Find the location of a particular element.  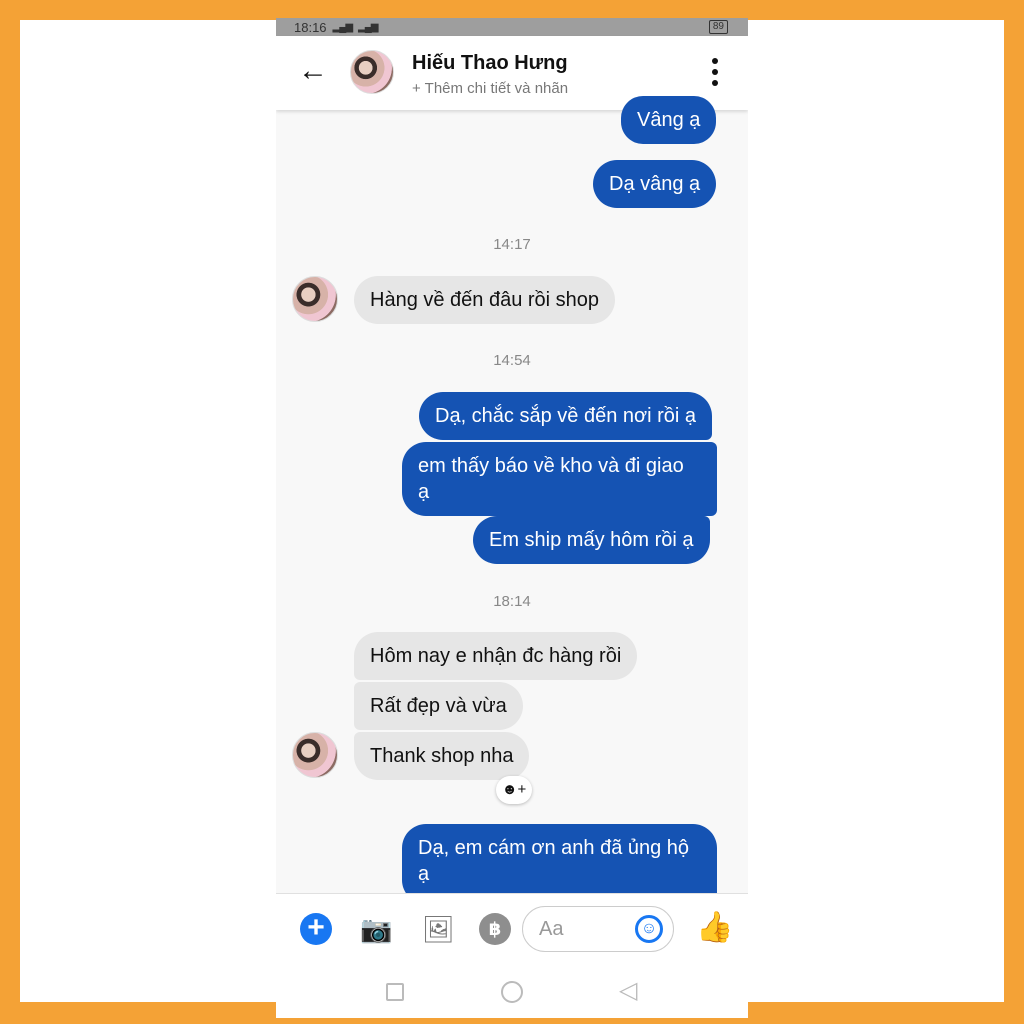

timestamp: 14:17 is located at coordinates (512, 244).